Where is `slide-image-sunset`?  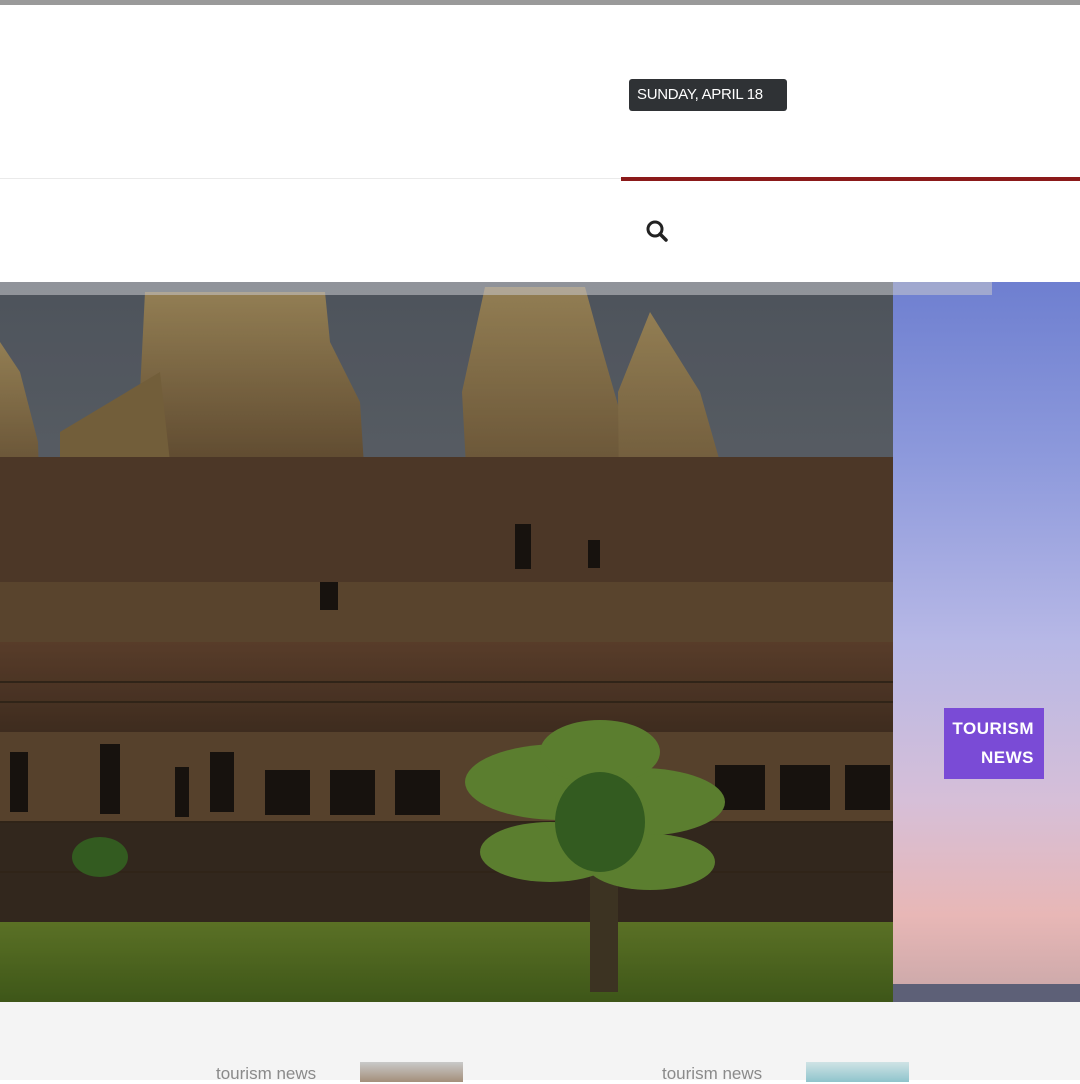
slide-image-sunset is located at coordinates (986, 642).